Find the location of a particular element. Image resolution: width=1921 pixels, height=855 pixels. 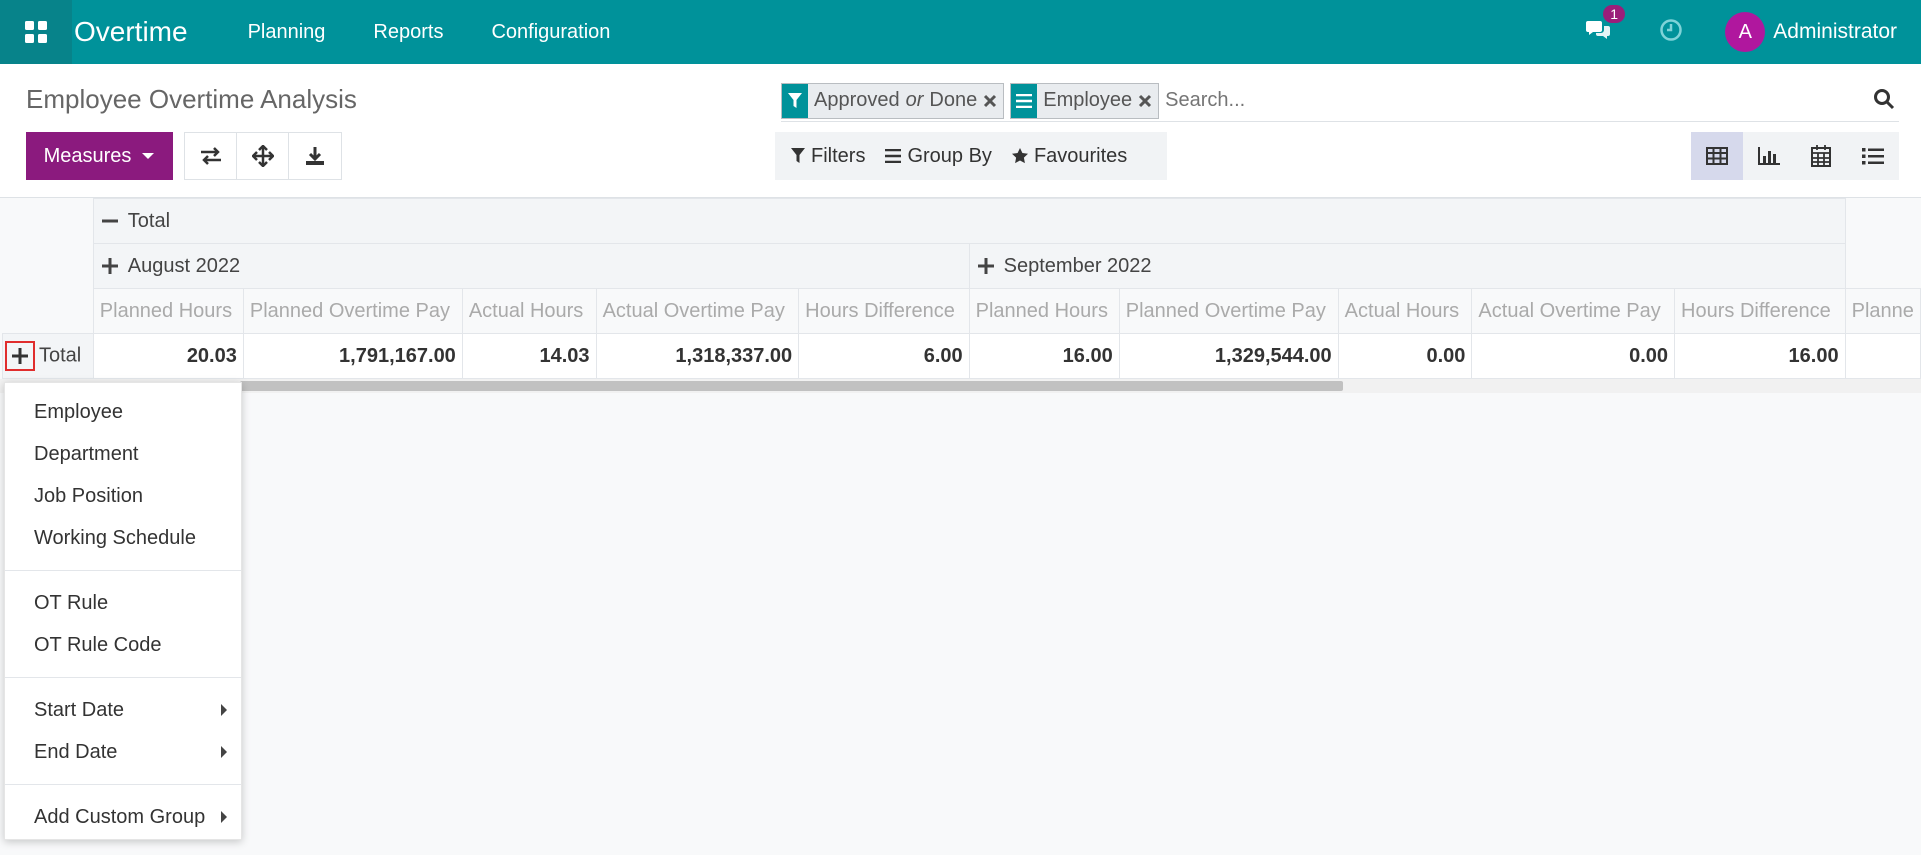

graph-view-button is located at coordinates (1769, 156).